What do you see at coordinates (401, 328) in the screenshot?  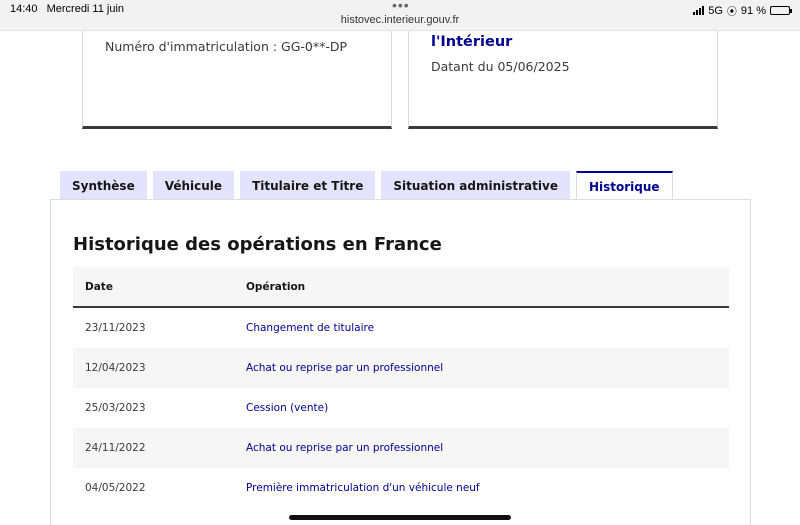 I see `table-row: 23/11/2023 Changement de titulaire` at bounding box center [401, 328].